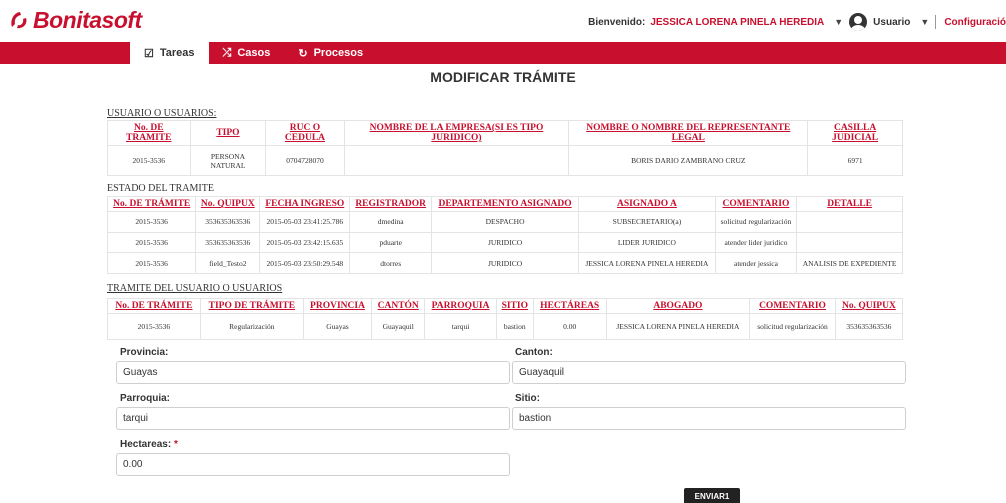  What do you see at coordinates (737, 22) in the screenshot?
I see `current-user-name: JESSICA LORENA PINELA HEREDIA` at bounding box center [737, 22].